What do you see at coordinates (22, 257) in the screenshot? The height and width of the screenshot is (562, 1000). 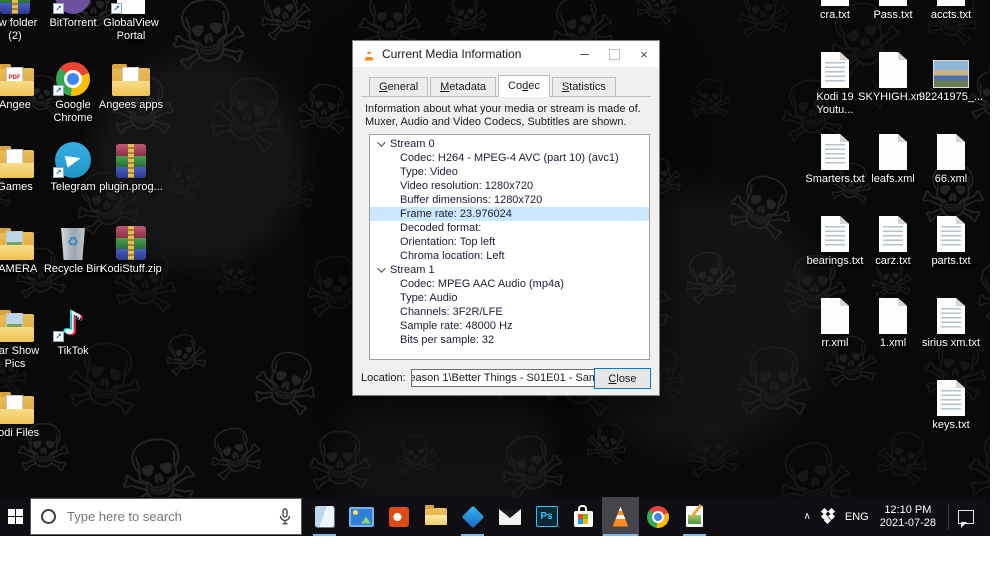 I see `desktop-icon-camera: cAMERA` at bounding box center [22, 257].